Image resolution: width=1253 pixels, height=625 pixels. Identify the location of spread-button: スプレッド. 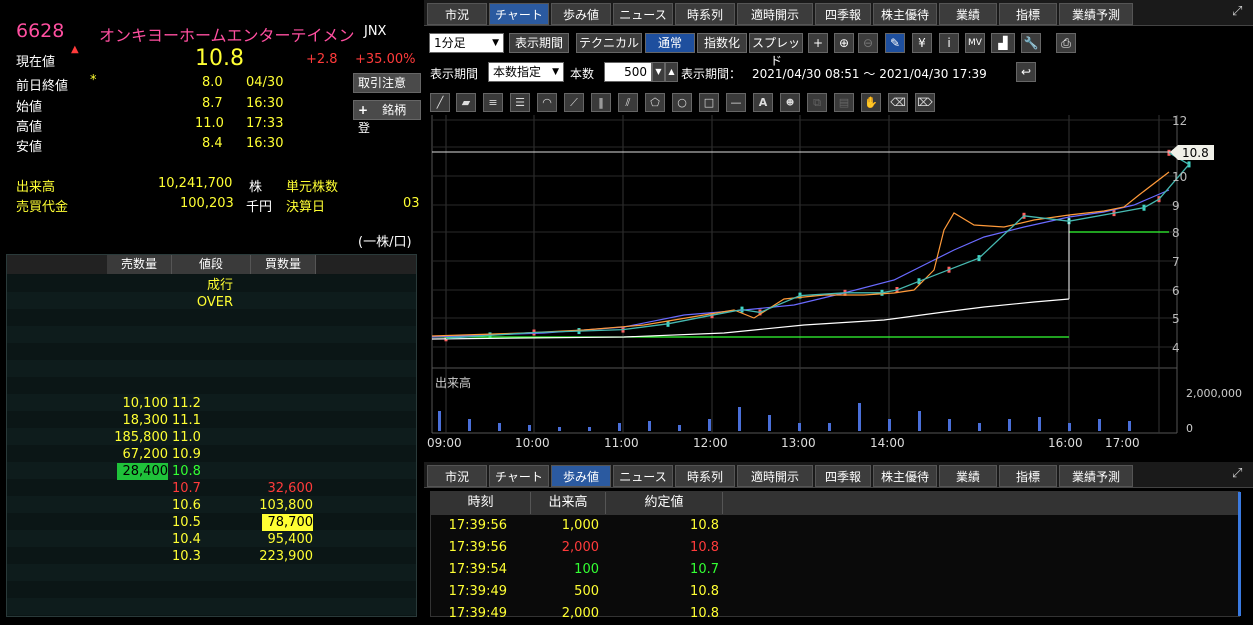
(776, 50).